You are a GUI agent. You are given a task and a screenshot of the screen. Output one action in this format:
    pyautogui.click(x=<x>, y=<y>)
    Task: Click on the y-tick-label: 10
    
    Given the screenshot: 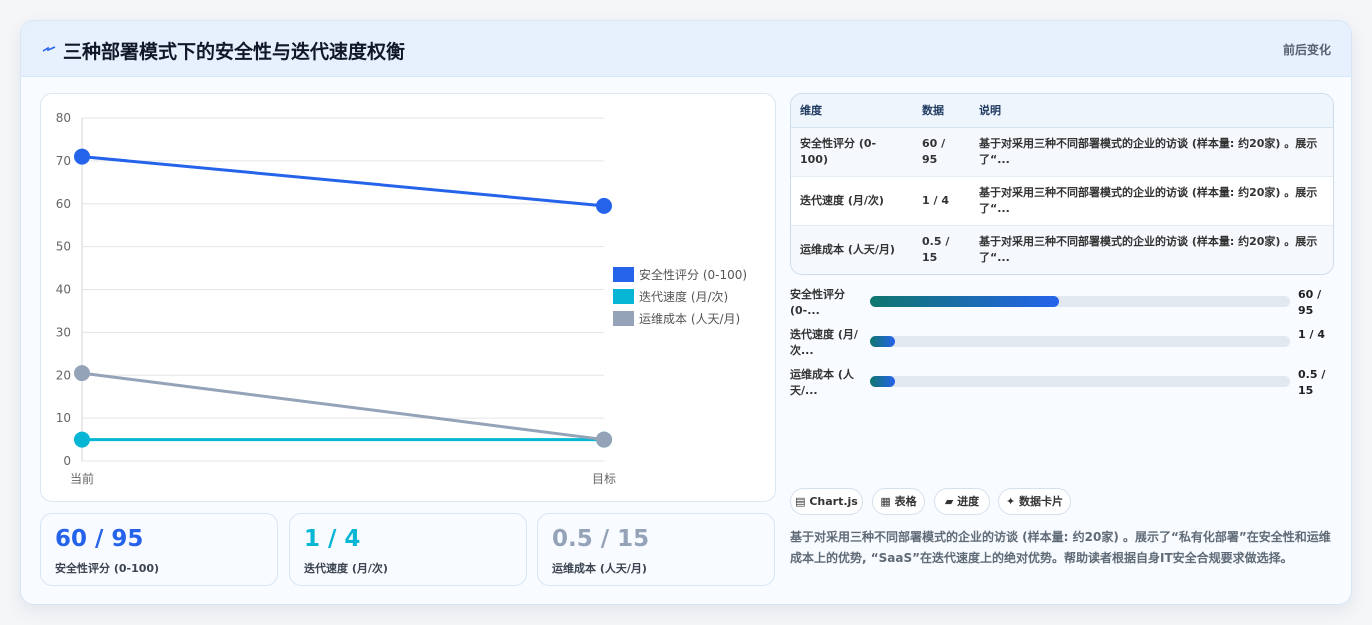 What is the action you would take?
    pyautogui.click(x=63, y=418)
    